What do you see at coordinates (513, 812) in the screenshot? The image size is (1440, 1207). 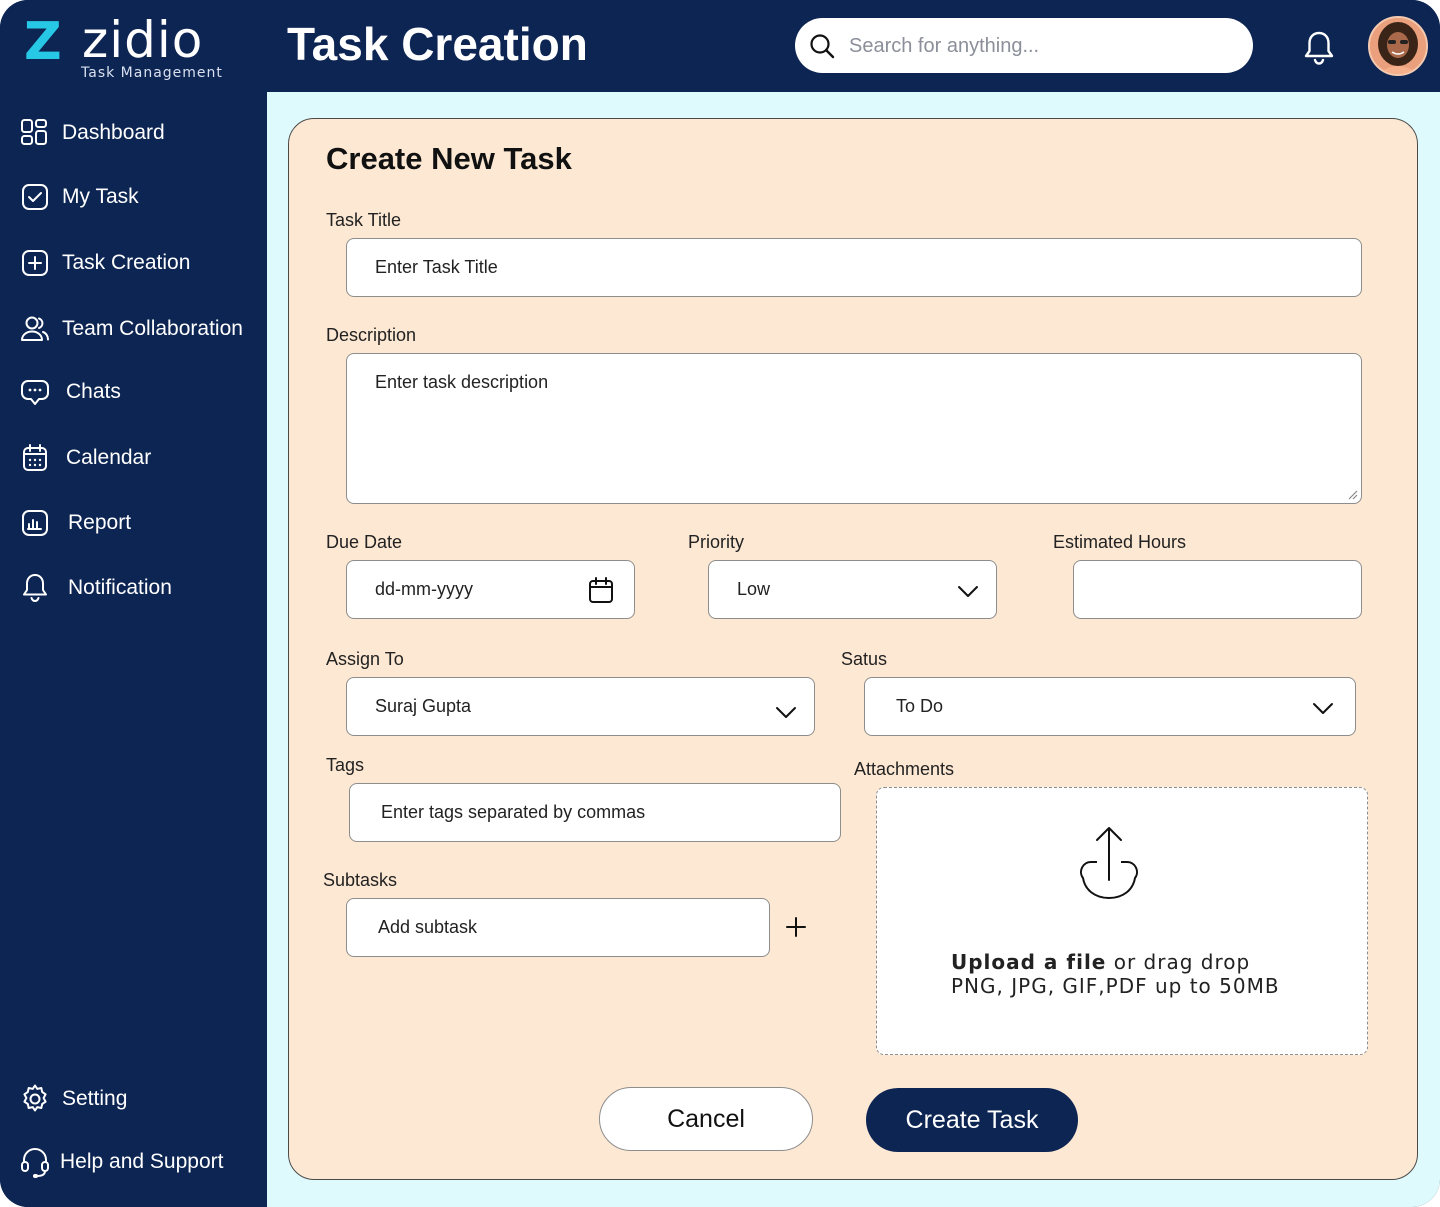 I see `tags-placeholder: Enter tags separated by commas` at bounding box center [513, 812].